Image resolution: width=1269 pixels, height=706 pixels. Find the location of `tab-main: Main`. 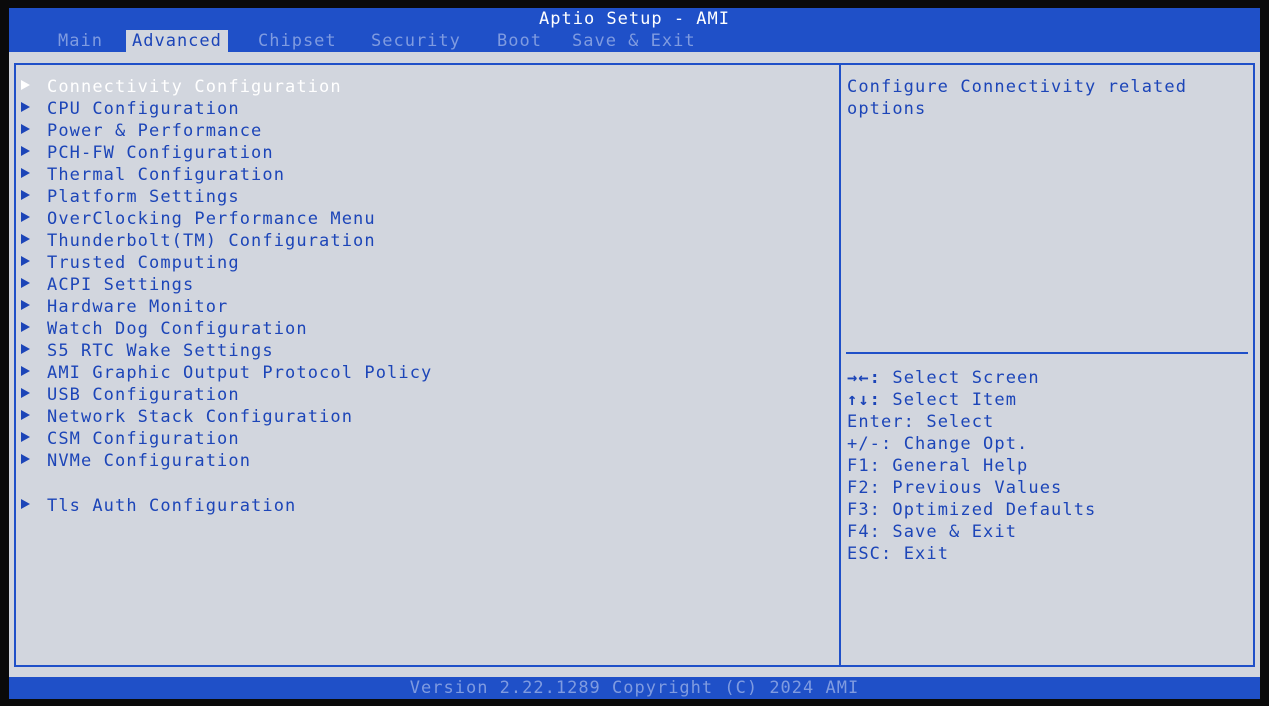

tab-main: Main is located at coordinates (80, 41).